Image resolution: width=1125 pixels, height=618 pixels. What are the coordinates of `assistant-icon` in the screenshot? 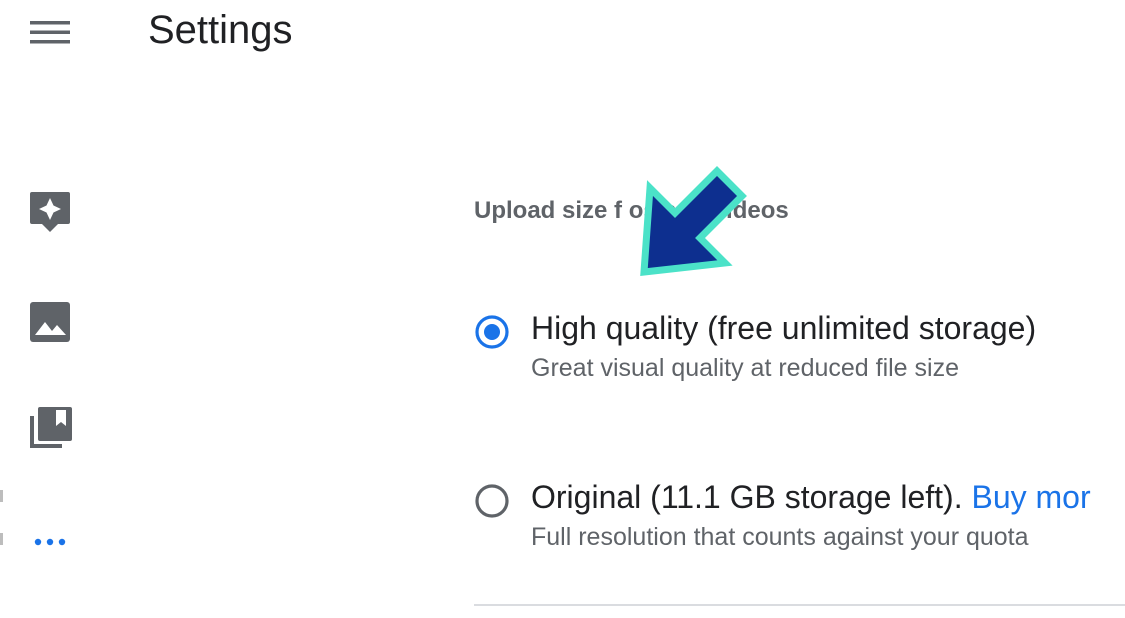 It's located at (50, 212).